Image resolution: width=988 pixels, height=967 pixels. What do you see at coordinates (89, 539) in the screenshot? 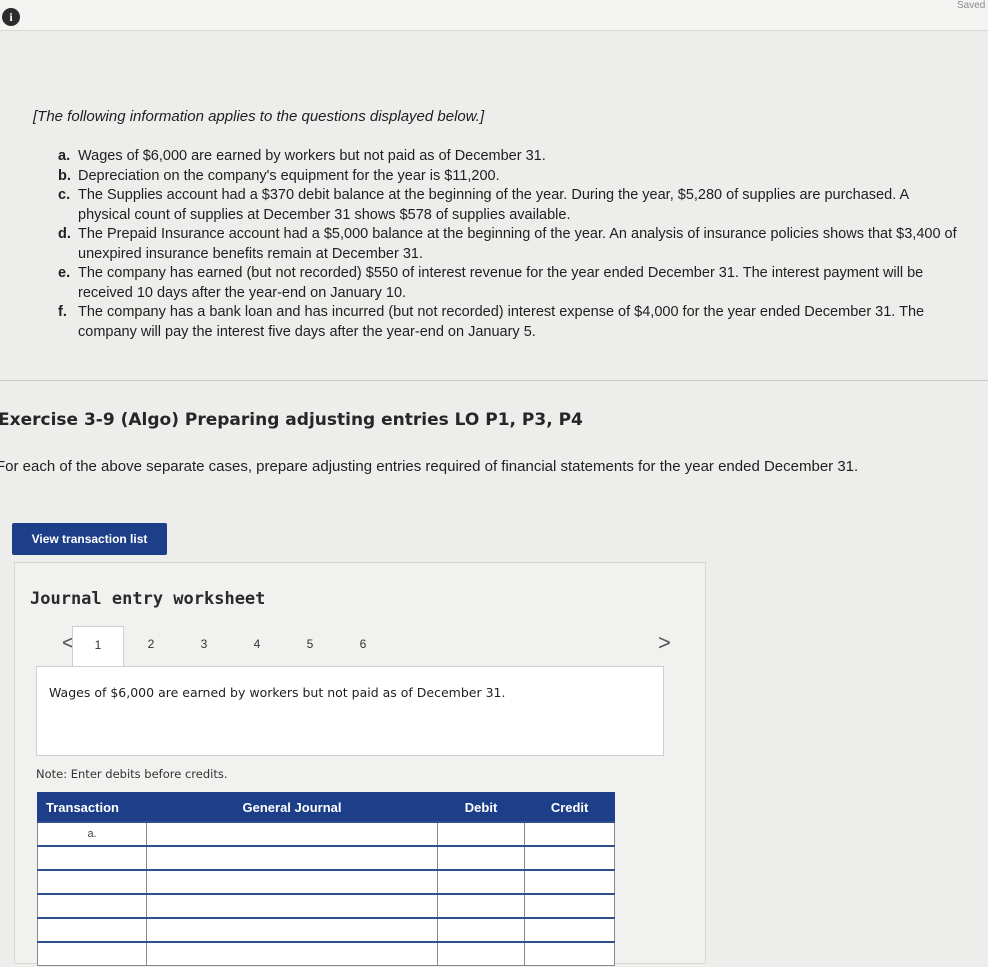
I see `view-transaction-list-button: View transaction list` at bounding box center [89, 539].